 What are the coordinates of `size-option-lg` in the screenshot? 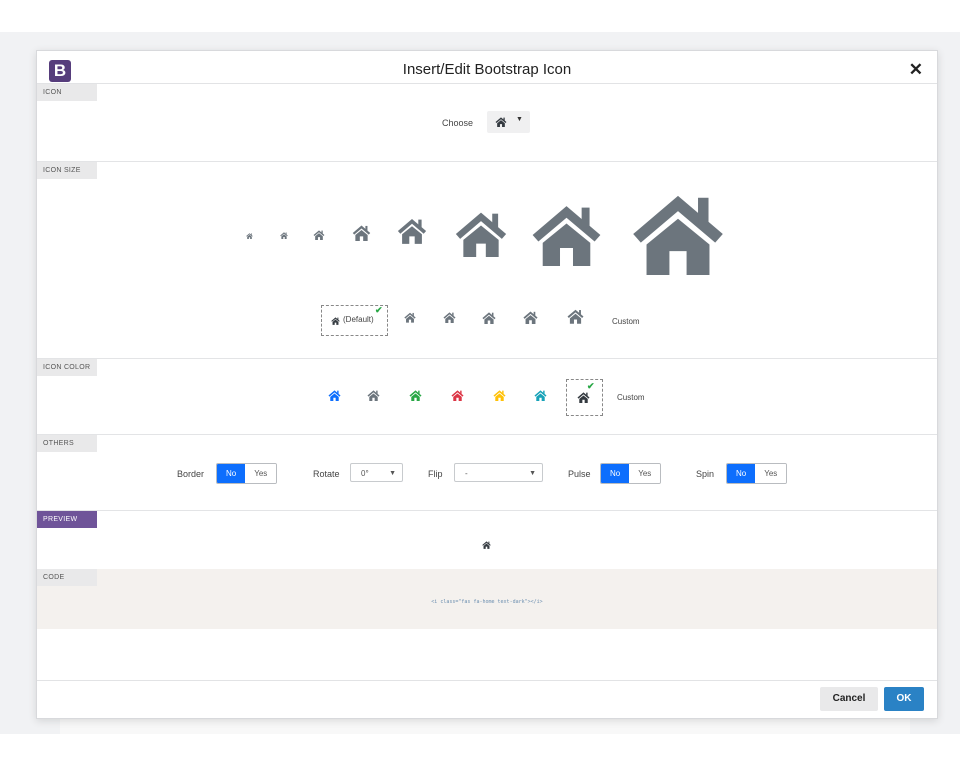 It's located at (410, 317).